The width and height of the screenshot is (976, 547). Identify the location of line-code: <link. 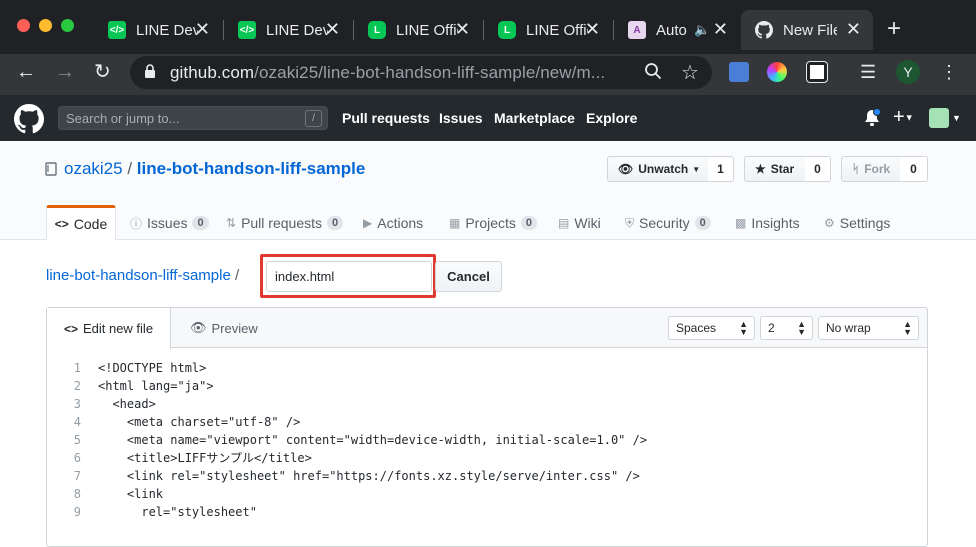
(130, 494).